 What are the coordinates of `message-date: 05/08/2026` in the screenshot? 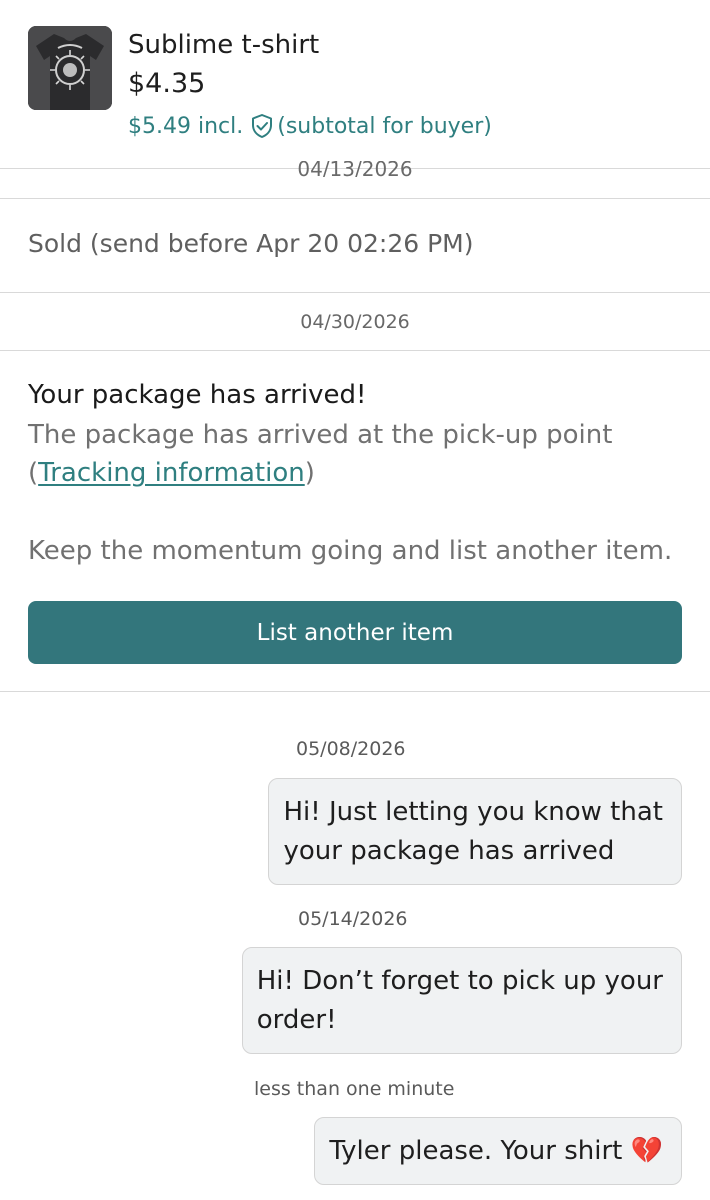 It's located at (351, 749).